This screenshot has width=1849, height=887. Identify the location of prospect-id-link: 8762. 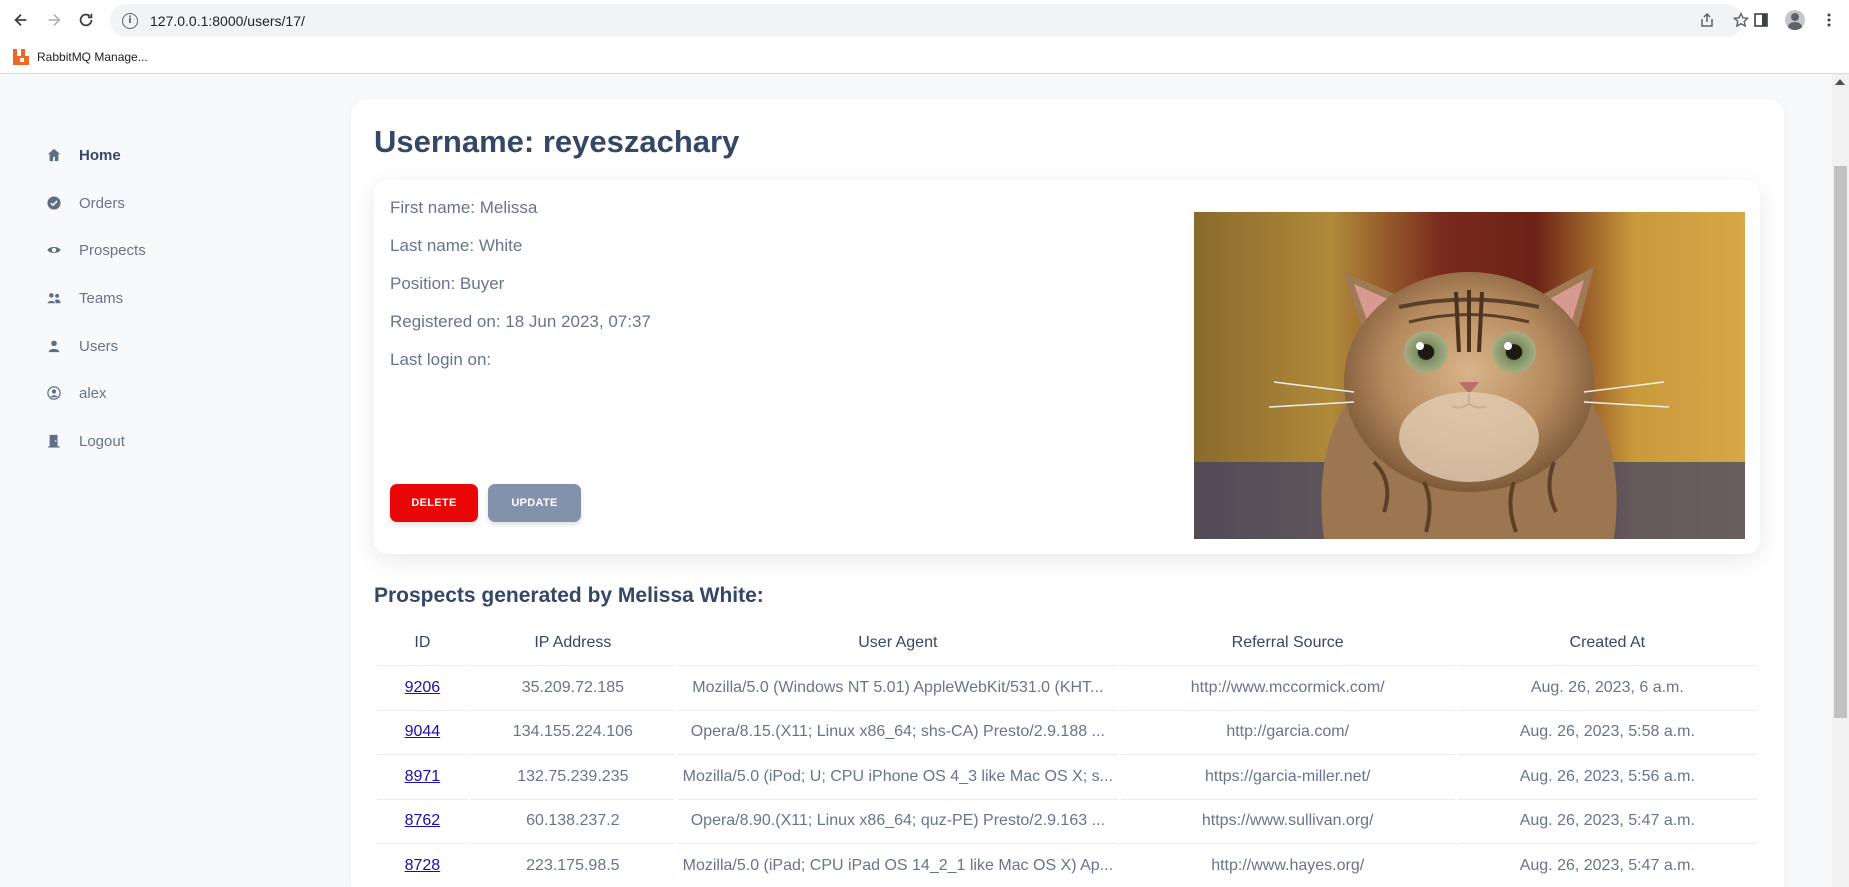
(423, 820).